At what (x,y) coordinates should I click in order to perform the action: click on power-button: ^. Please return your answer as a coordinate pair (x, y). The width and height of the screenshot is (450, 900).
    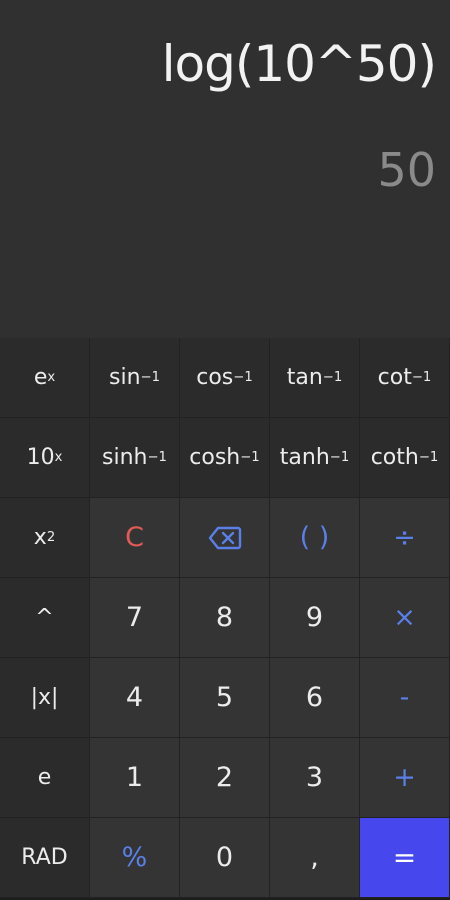
    Looking at the image, I should click on (45, 618).